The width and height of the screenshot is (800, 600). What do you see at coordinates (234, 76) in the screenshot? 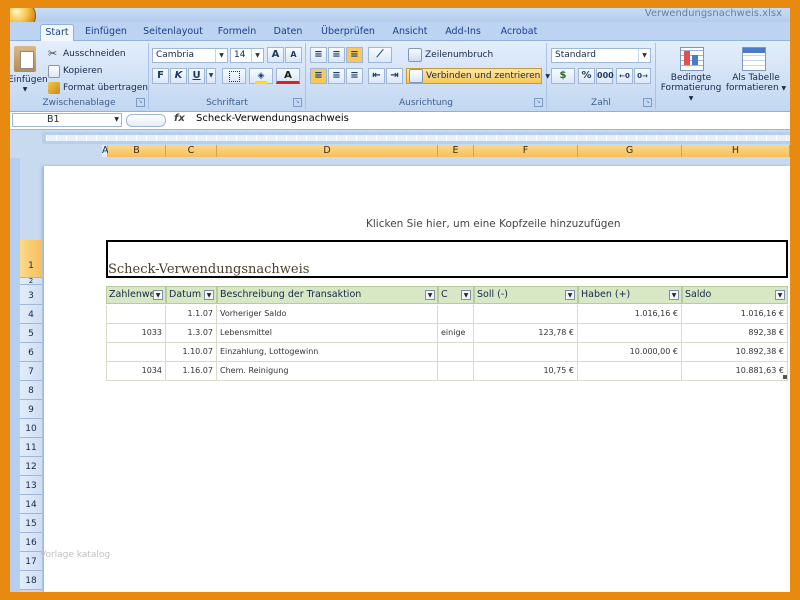
I see `borders-button` at bounding box center [234, 76].